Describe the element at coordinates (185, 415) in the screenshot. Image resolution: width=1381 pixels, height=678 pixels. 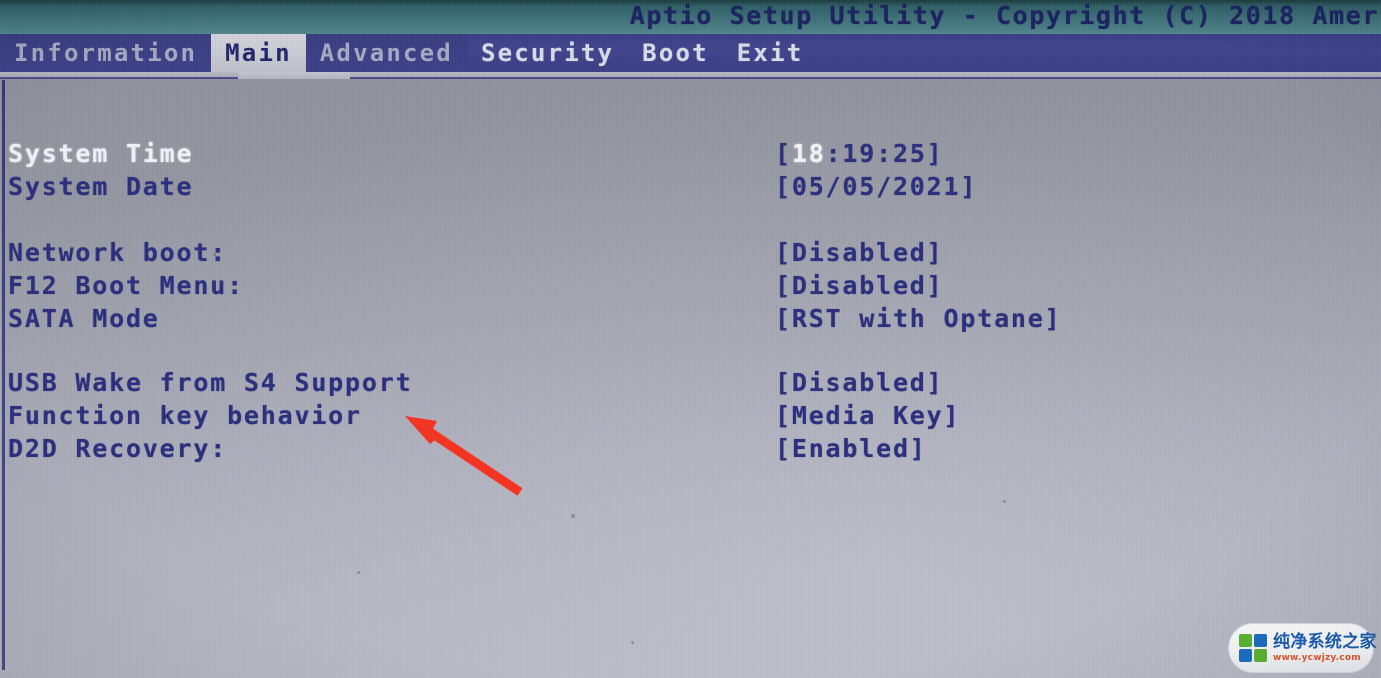
I see `setting-label-function-key-behavior: Function key behavior` at that location.